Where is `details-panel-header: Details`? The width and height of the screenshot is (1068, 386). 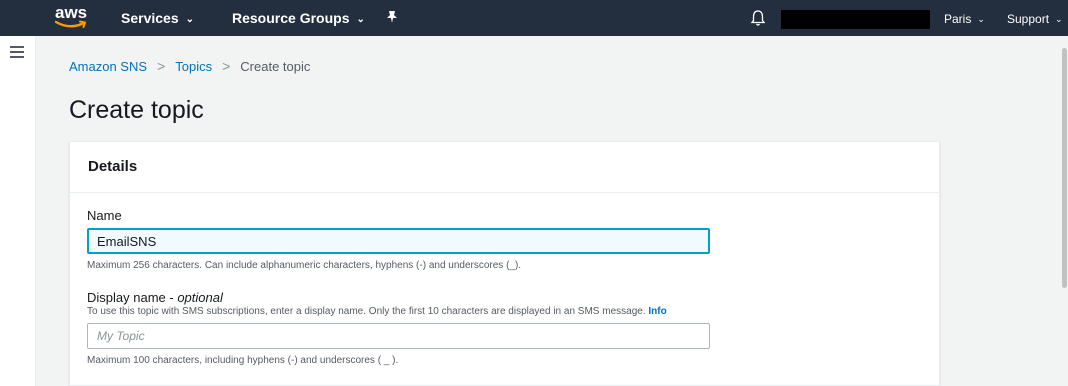
details-panel-header: Details is located at coordinates (504, 167).